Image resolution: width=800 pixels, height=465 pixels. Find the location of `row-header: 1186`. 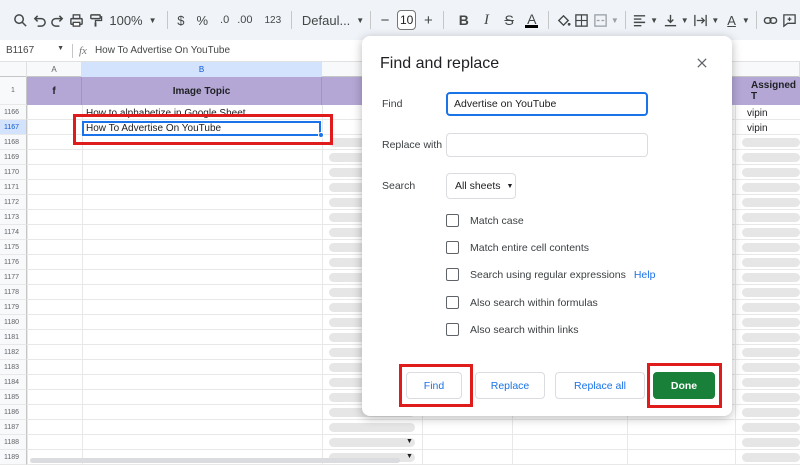

row-header: 1186 is located at coordinates (13, 412).